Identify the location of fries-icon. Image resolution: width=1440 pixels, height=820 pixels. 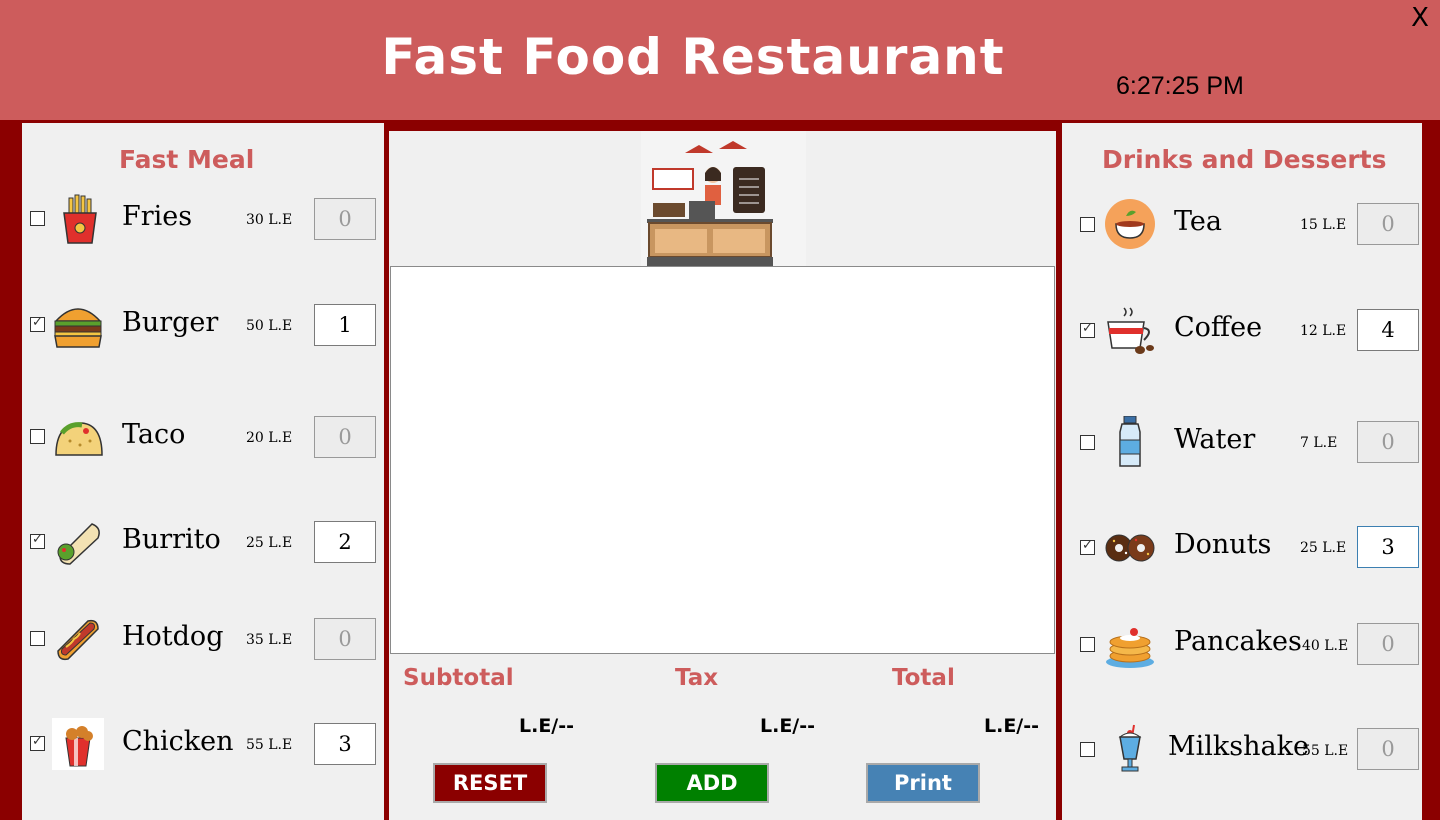
(80, 219).